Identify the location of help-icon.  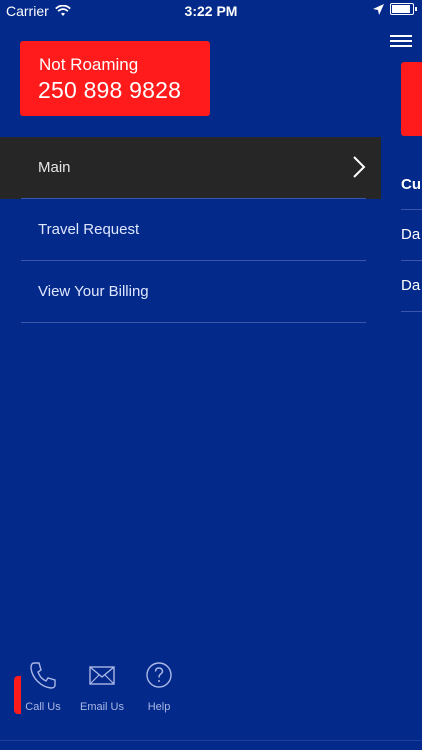
(159, 675).